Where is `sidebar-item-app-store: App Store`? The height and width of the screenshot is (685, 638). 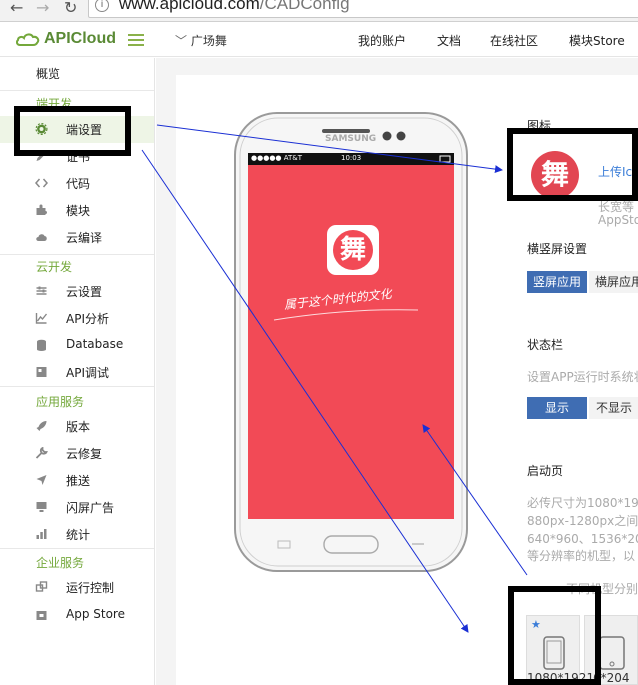
sidebar-item-app-store: App Store is located at coordinates (77, 615).